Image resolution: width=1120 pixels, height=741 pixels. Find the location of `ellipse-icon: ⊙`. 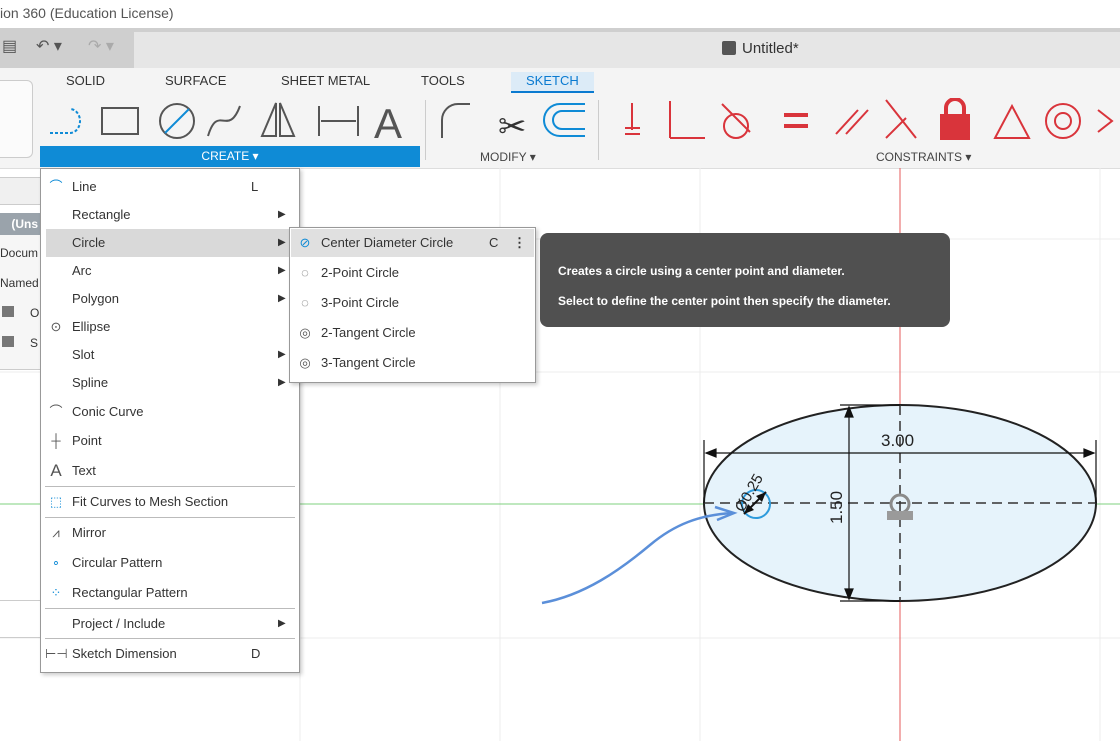

ellipse-icon: ⊙ is located at coordinates (56, 326).